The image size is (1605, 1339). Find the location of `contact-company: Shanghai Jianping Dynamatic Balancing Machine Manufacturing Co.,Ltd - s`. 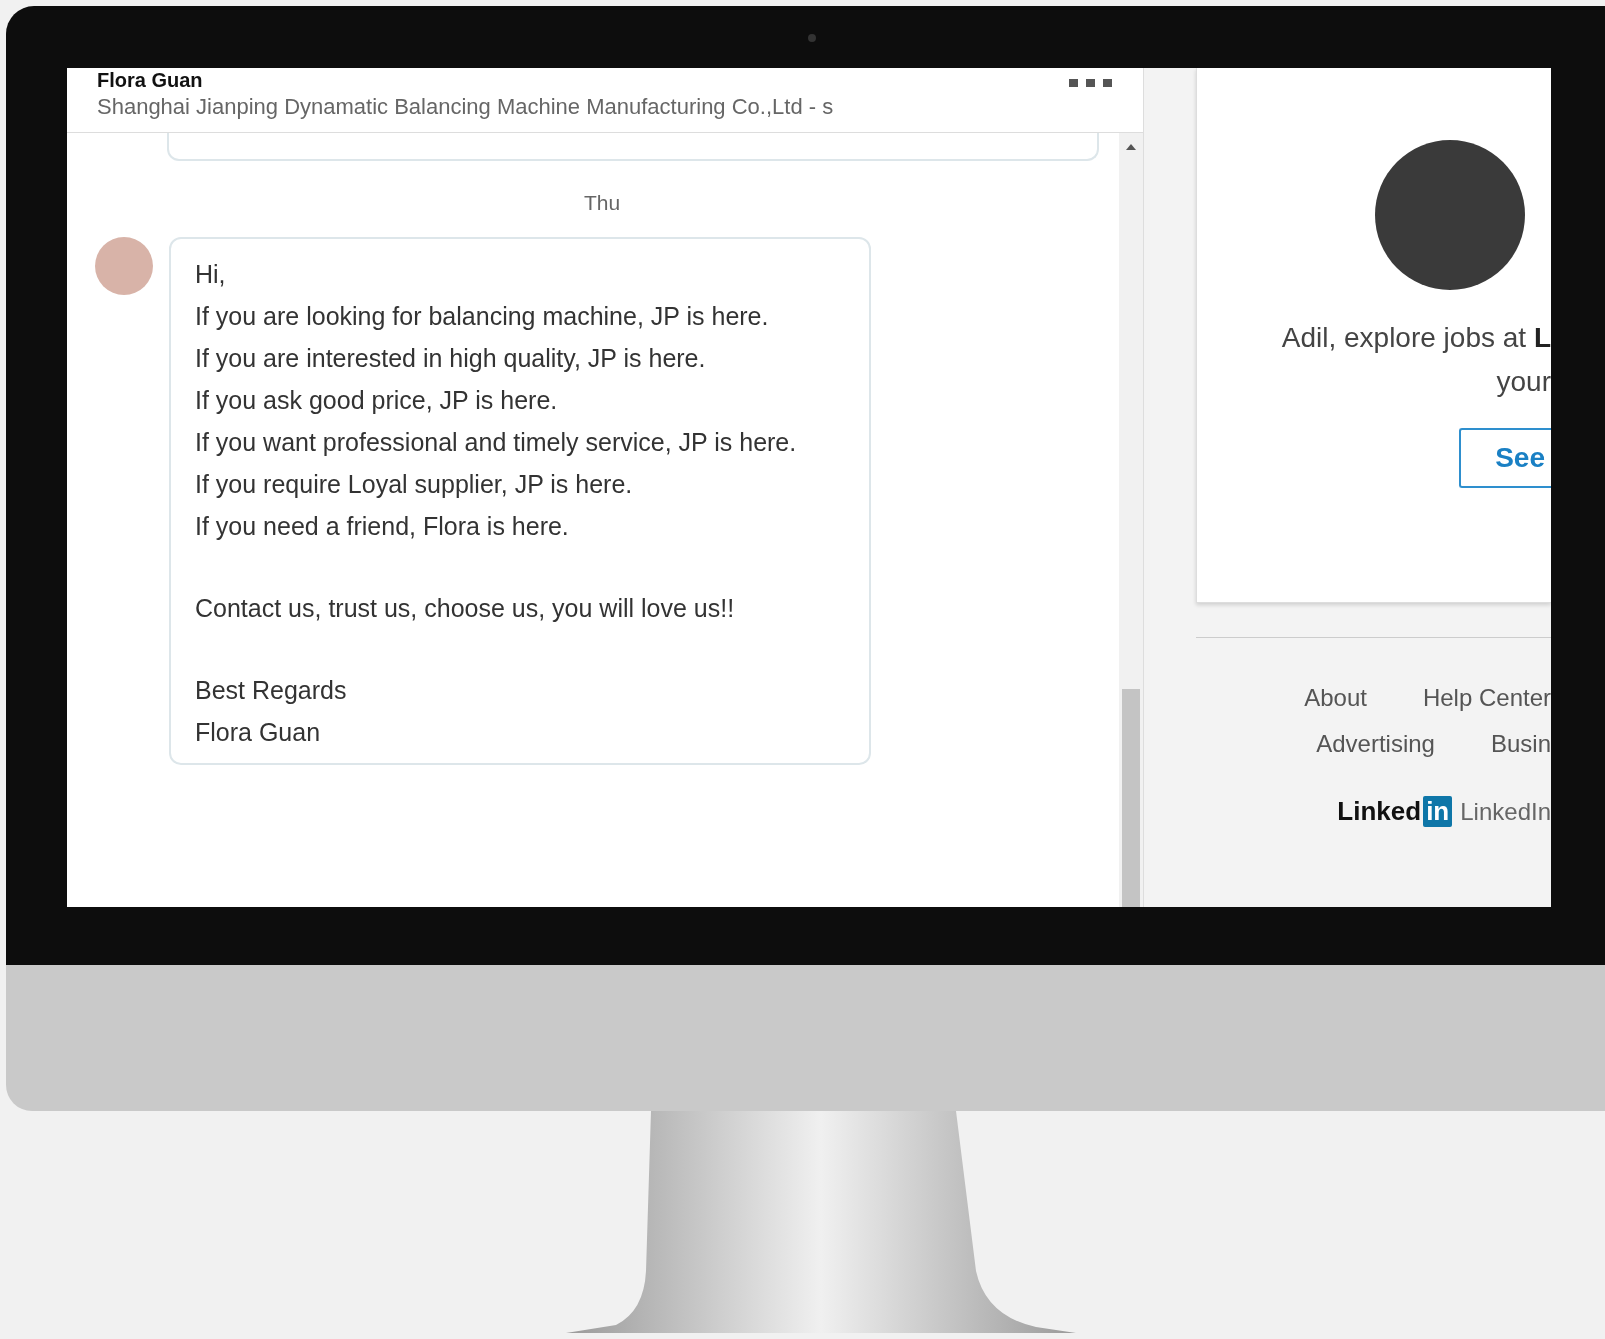

contact-company: Shanghai Jianping Dynamatic Balancing Machine Manufacturing Co.,Ltd - s is located at coordinates (465, 107).